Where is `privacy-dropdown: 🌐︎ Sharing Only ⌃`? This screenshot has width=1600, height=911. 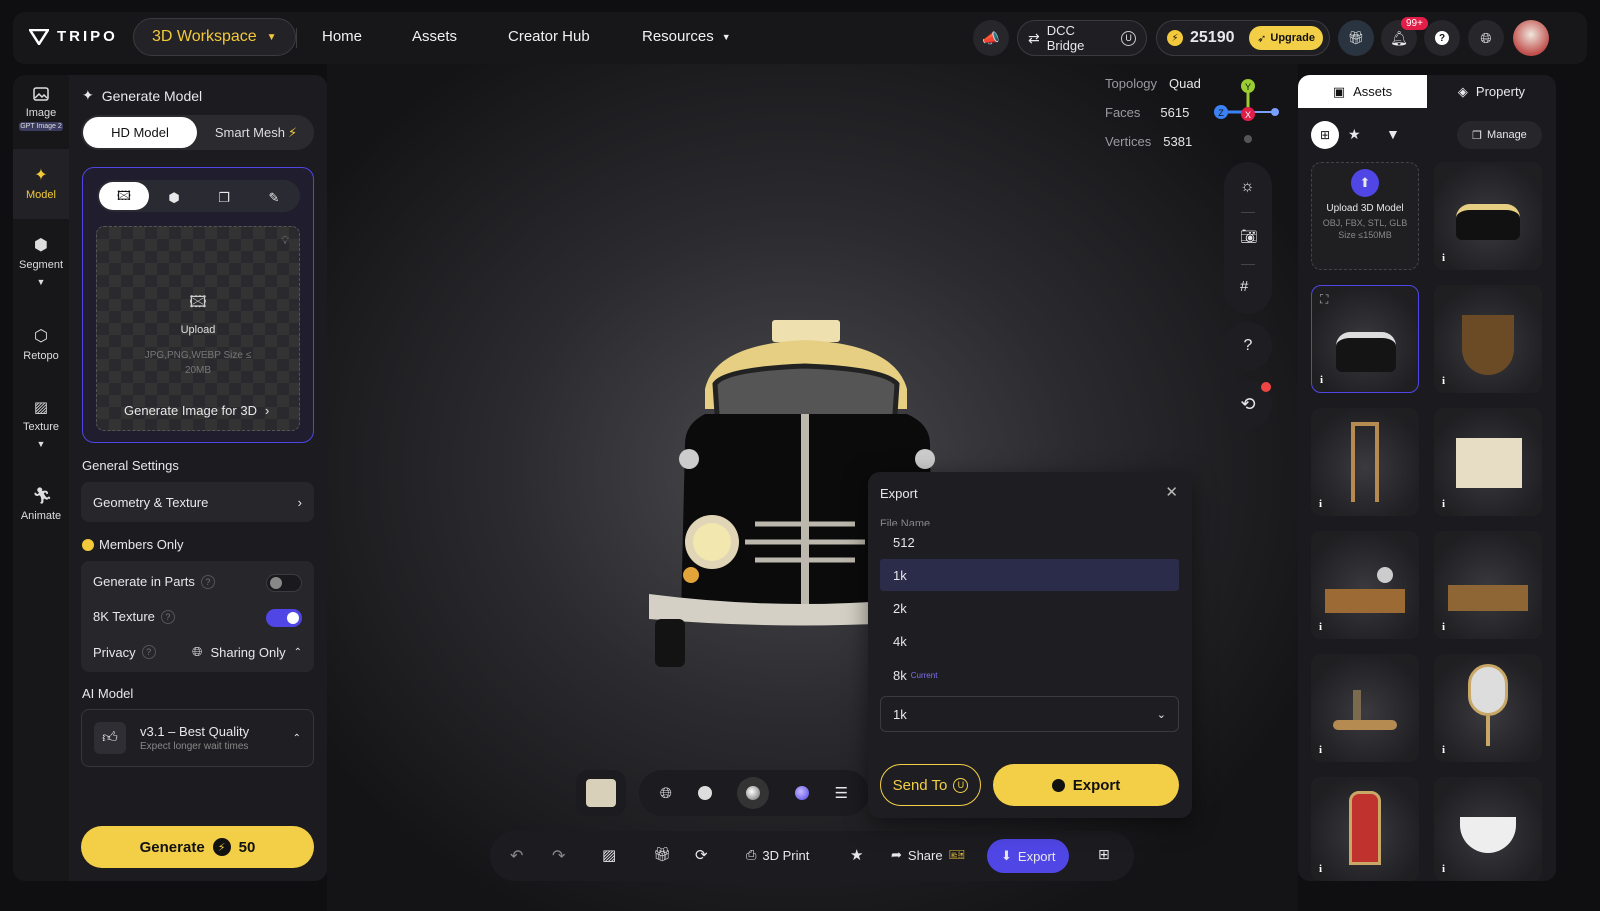
privacy-dropdown: 🌐︎ Sharing Only ⌃ is located at coordinates (247, 652).